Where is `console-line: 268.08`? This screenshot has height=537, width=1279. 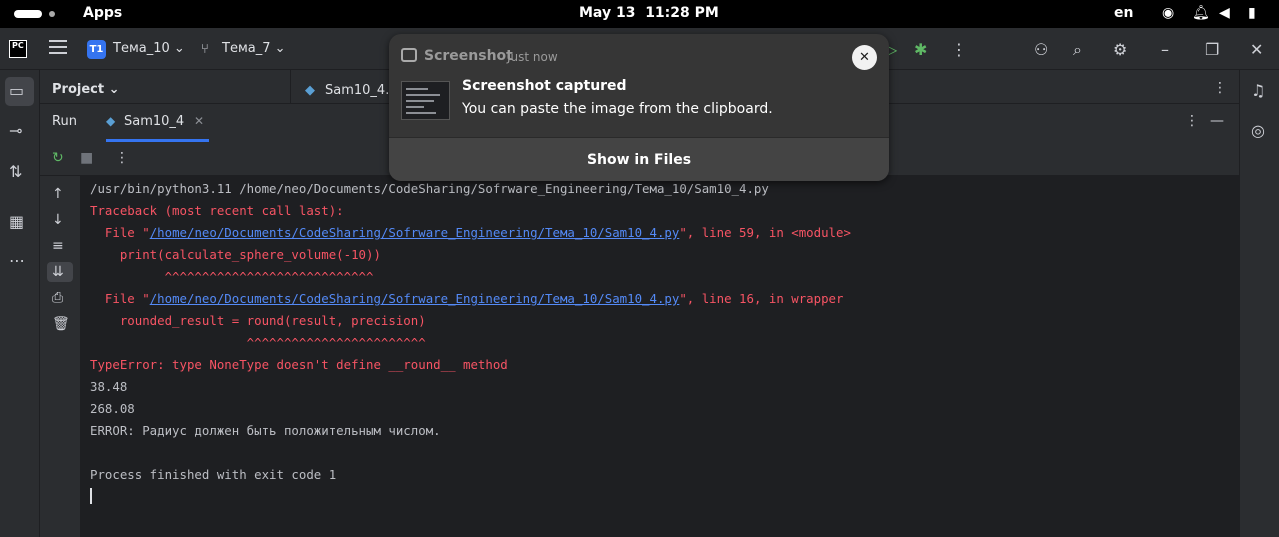 console-line: 268.08 is located at coordinates (112, 408).